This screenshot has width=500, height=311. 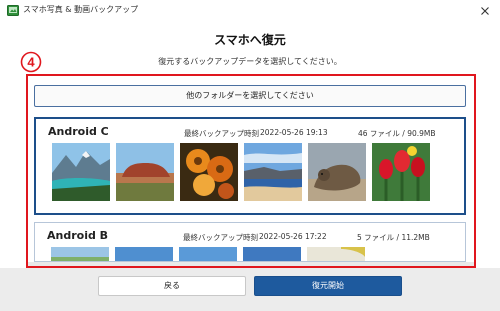 I want to click on title-bar: スマホ写真 & 動画バックアップ, so click(x=250, y=11).